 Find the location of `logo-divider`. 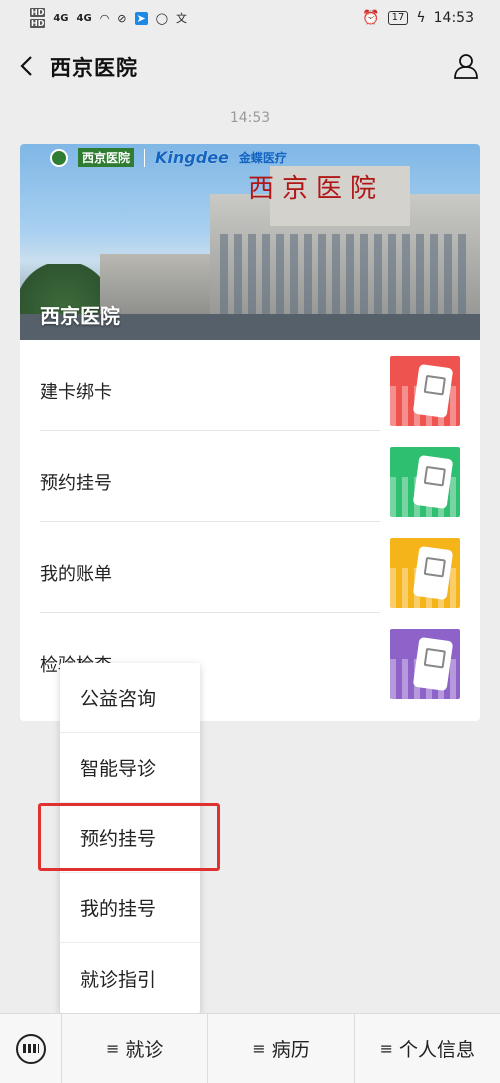

logo-divider is located at coordinates (145, 157).